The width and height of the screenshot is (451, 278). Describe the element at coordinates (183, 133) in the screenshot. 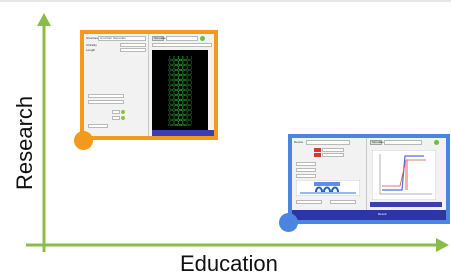

I see `viewer-toolbar` at that location.